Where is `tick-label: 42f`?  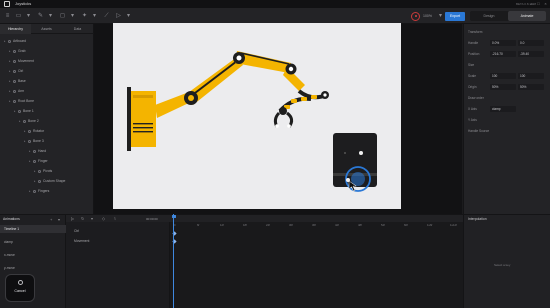 tick-label: 42f is located at coordinates (337, 225).